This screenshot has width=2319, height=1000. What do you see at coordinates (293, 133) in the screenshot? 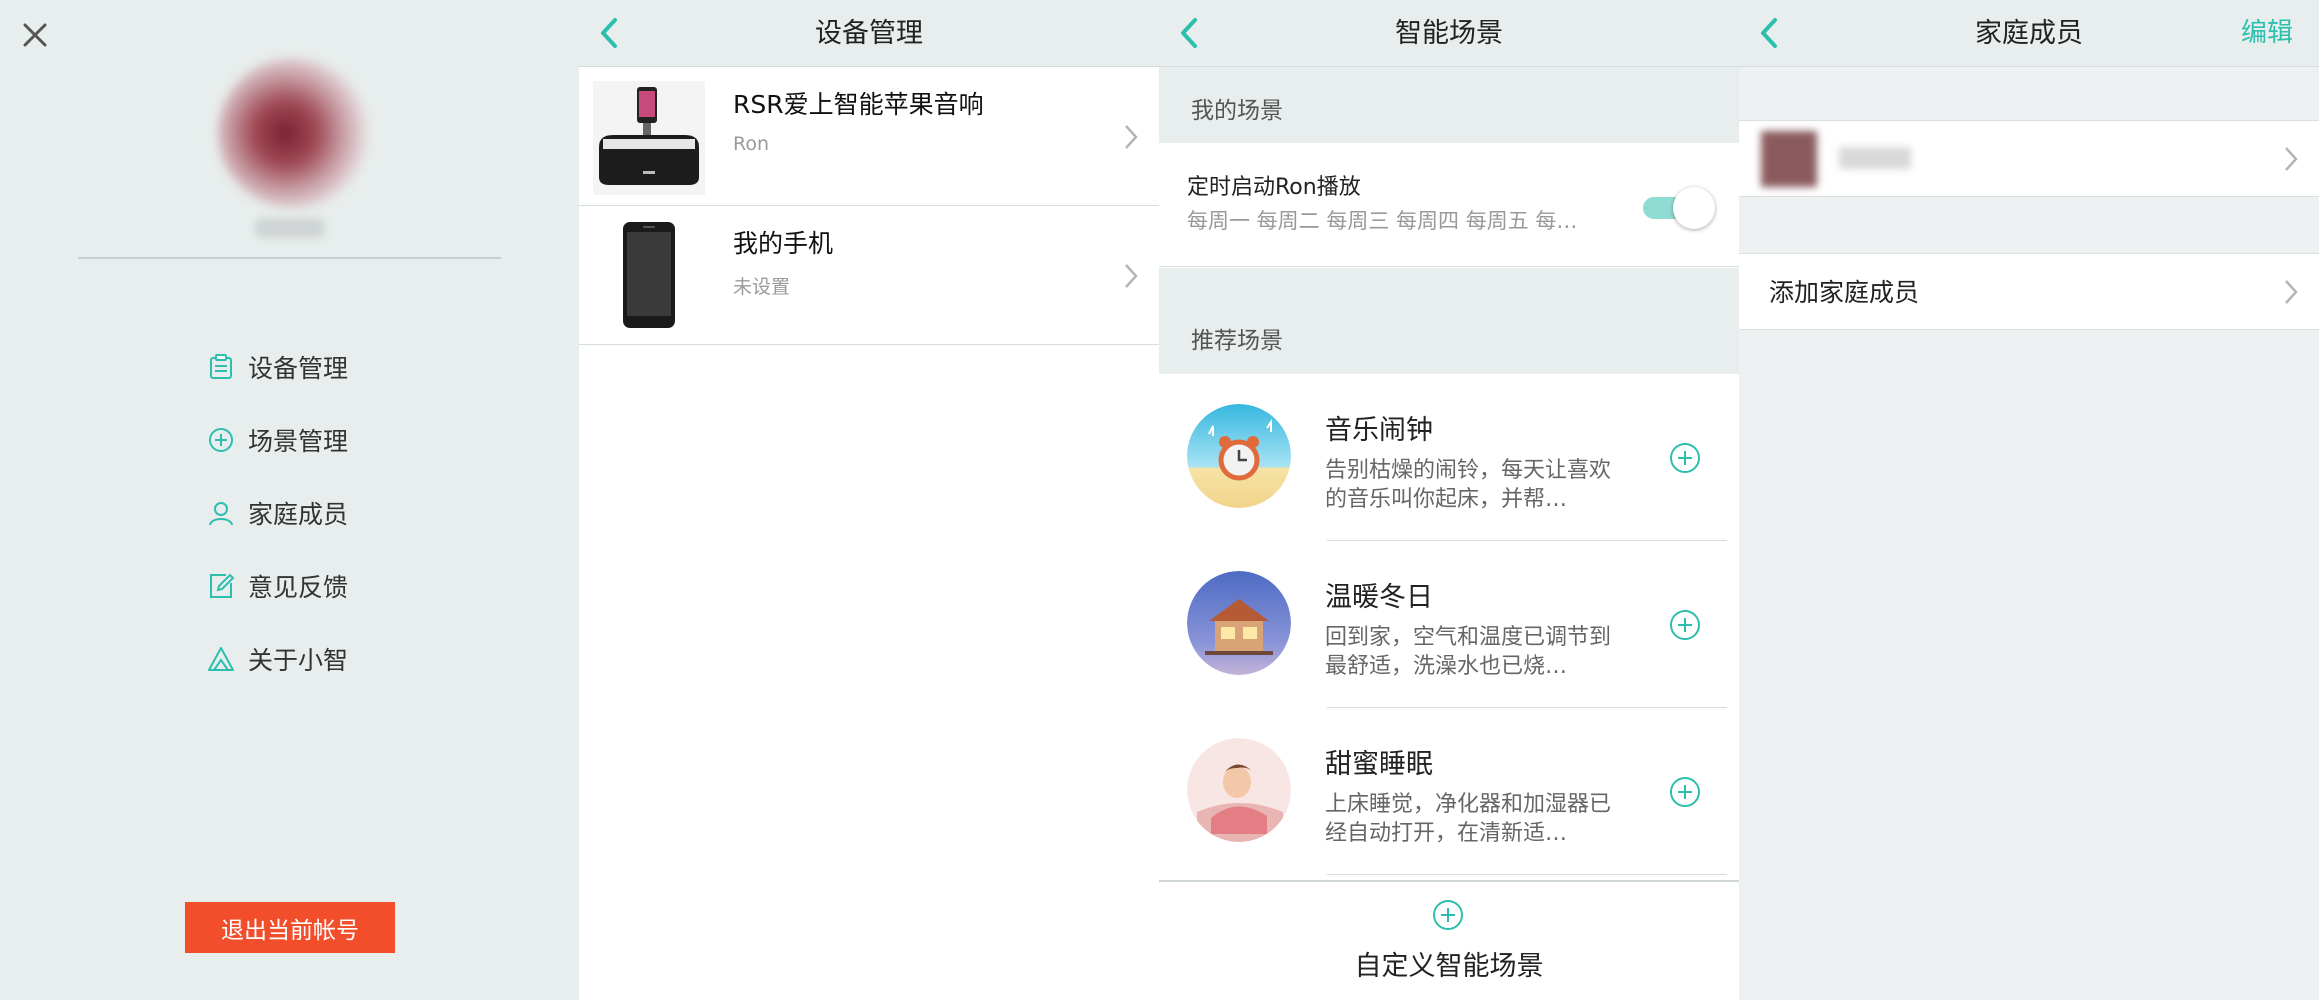
I see `avatar` at bounding box center [293, 133].